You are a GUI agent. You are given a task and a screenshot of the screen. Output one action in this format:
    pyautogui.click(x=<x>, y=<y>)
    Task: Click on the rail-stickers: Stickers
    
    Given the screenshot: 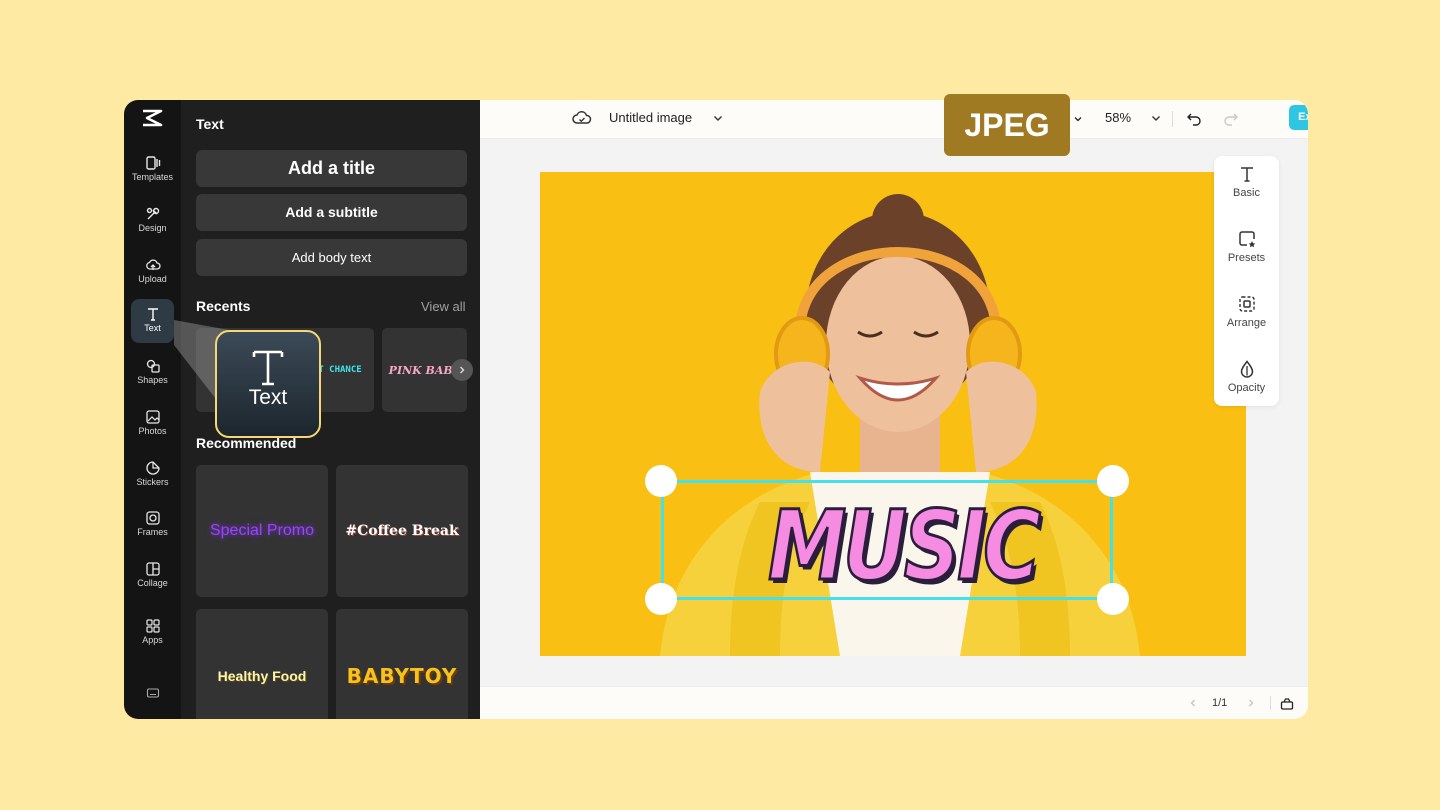 What is the action you would take?
    pyautogui.click(x=152, y=475)
    